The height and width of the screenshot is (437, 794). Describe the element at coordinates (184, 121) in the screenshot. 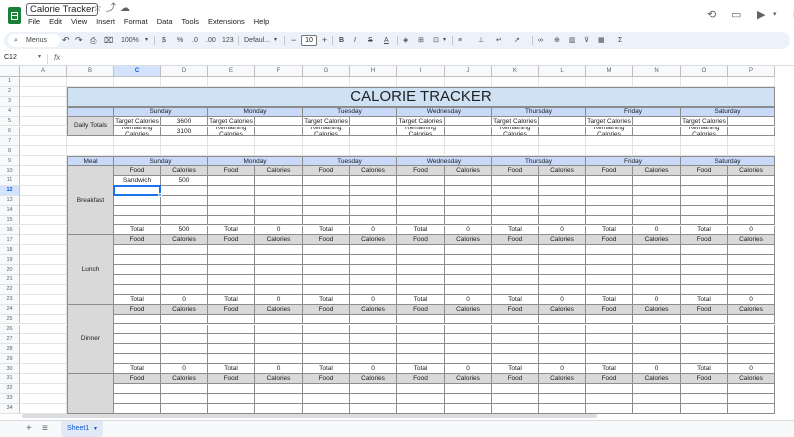

I see `sunday-target-value: 3600` at that location.